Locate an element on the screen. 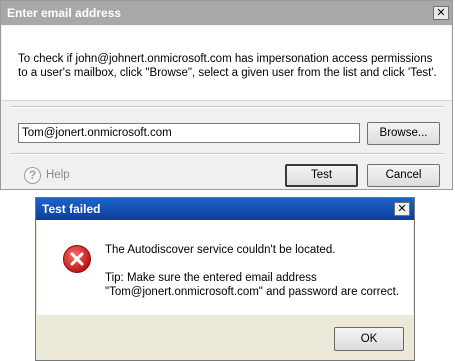  cancel-button: Cancel is located at coordinates (403, 175).